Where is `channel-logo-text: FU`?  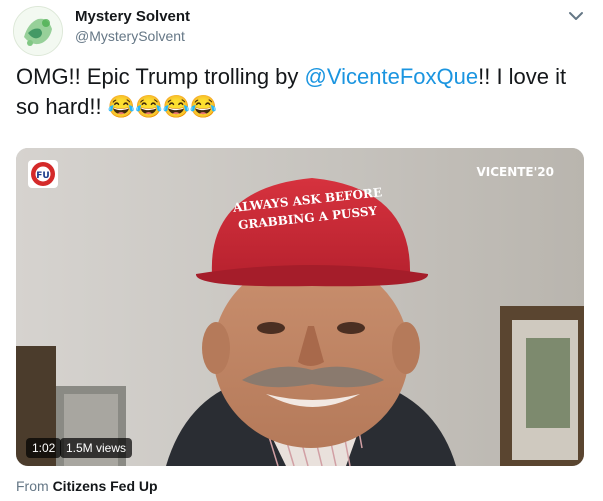 channel-logo-text: FU is located at coordinates (42, 176).